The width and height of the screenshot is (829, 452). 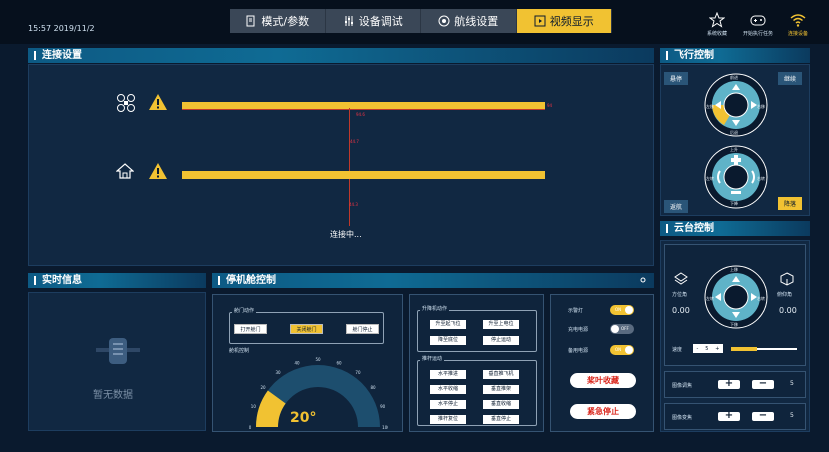 What do you see at coordinates (297, 362) in the screenshot?
I see `gauge-tick-label: 40` at bounding box center [297, 362].